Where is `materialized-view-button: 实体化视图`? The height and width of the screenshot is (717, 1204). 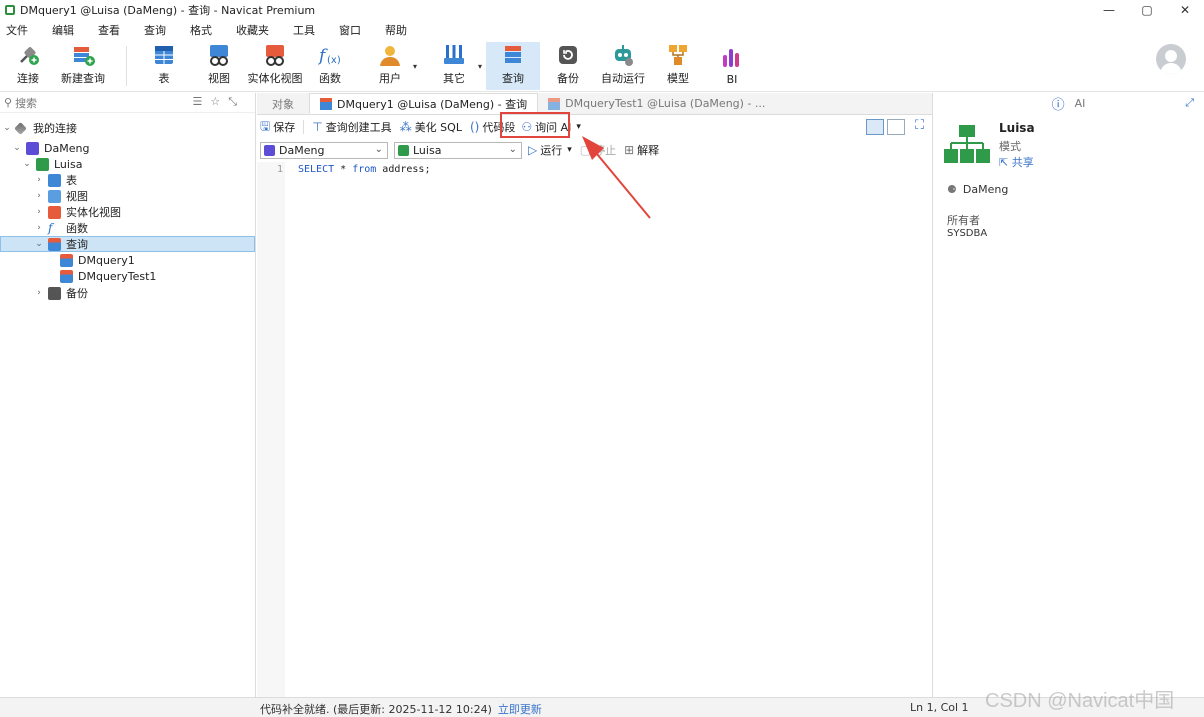
materialized-view-button: 实体化视图 is located at coordinates (275, 66).